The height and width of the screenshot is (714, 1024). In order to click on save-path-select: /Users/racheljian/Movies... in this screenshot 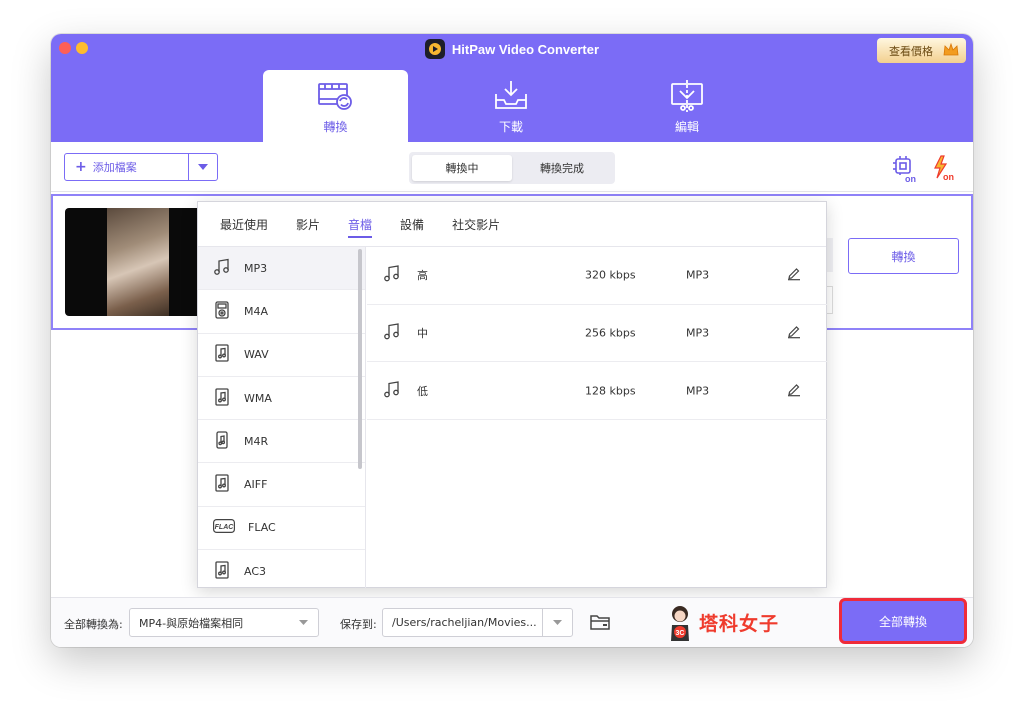, I will do `click(477, 622)`.